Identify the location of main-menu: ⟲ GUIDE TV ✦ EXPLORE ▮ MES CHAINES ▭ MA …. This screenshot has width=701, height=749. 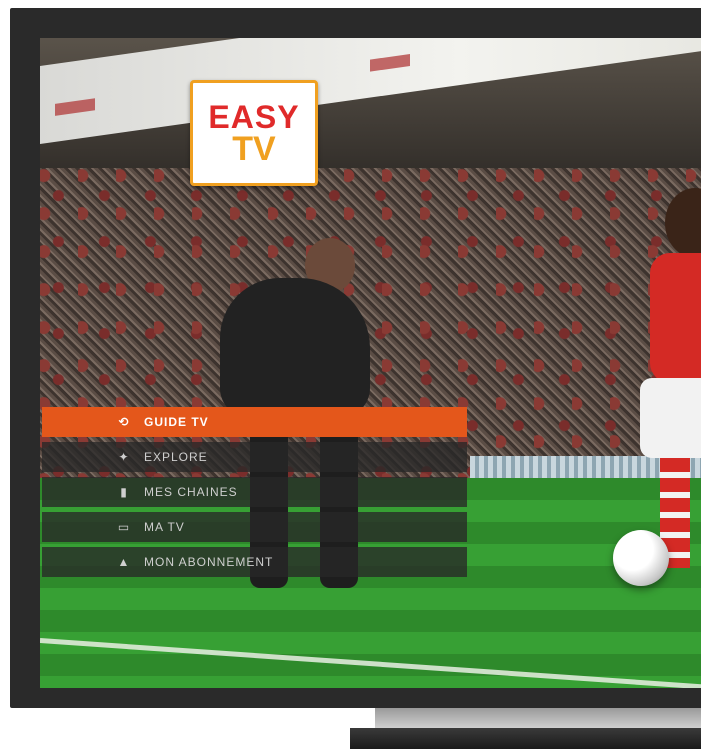
(254, 494).